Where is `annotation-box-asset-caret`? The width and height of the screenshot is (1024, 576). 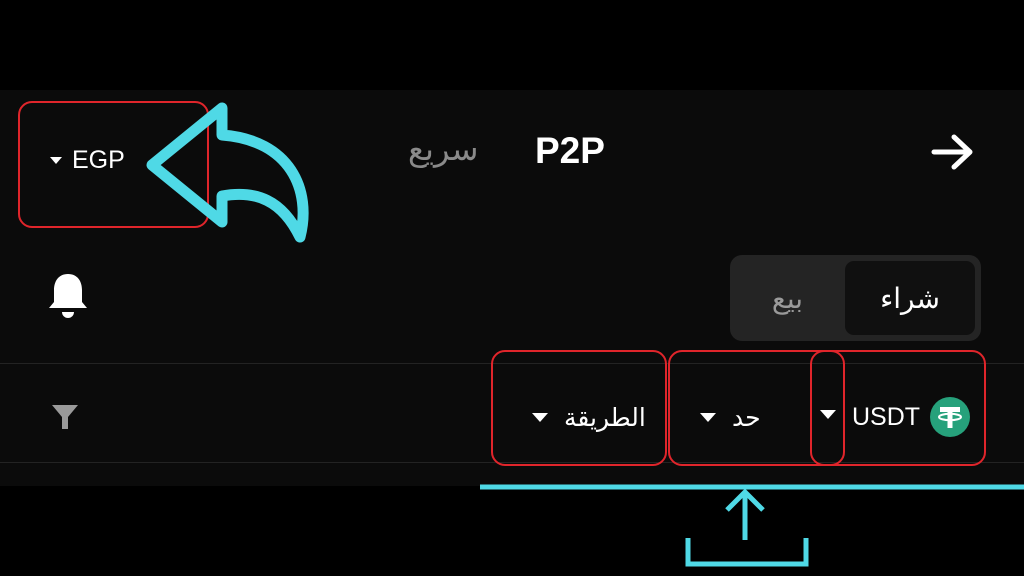 annotation-box-asset-caret is located at coordinates (827, 408).